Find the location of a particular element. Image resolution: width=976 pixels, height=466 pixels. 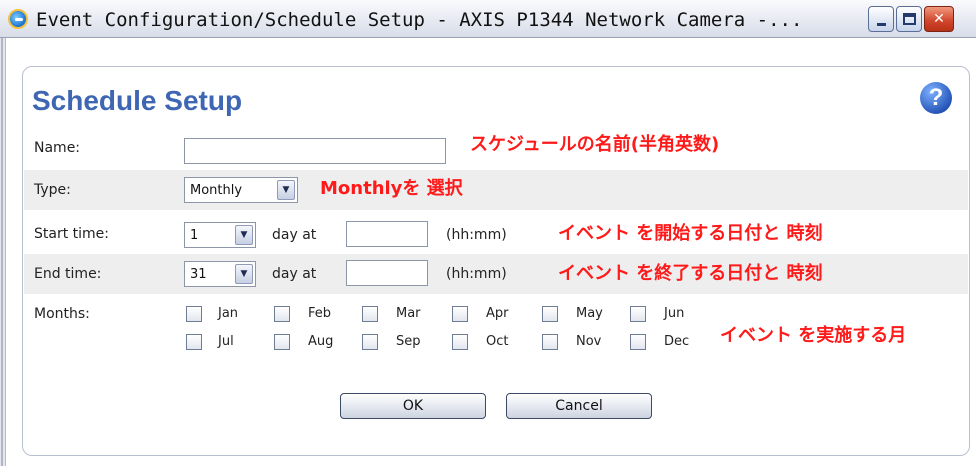

type-select-value: Monthly is located at coordinates (216, 190).